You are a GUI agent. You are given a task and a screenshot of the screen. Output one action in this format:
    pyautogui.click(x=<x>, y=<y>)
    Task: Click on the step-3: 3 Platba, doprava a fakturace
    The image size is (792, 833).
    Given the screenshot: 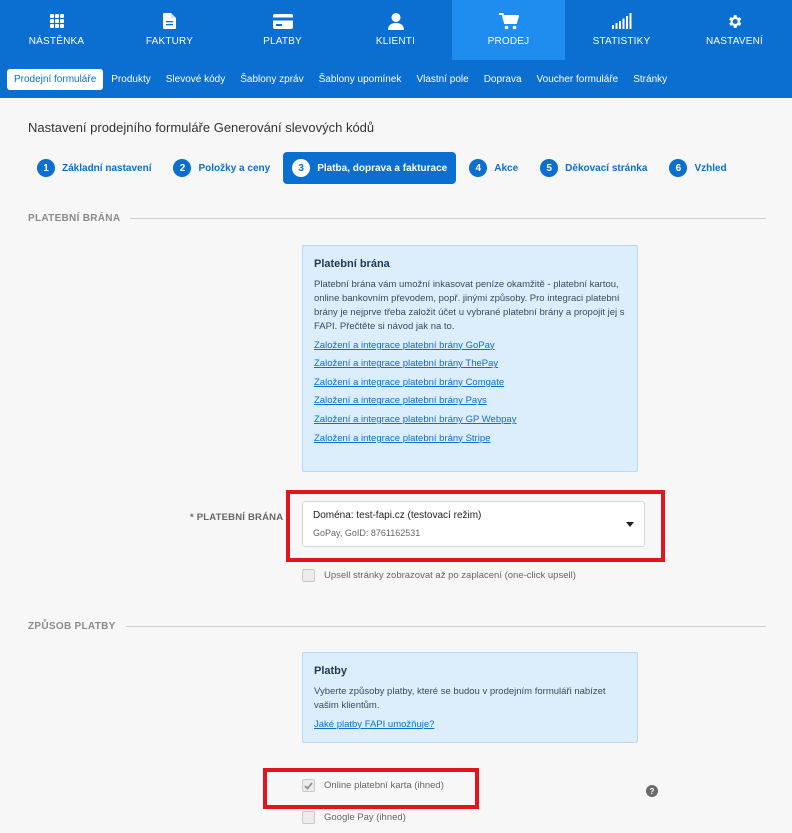 What is the action you would take?
    pyautogui.click(x=370, y=168)
    